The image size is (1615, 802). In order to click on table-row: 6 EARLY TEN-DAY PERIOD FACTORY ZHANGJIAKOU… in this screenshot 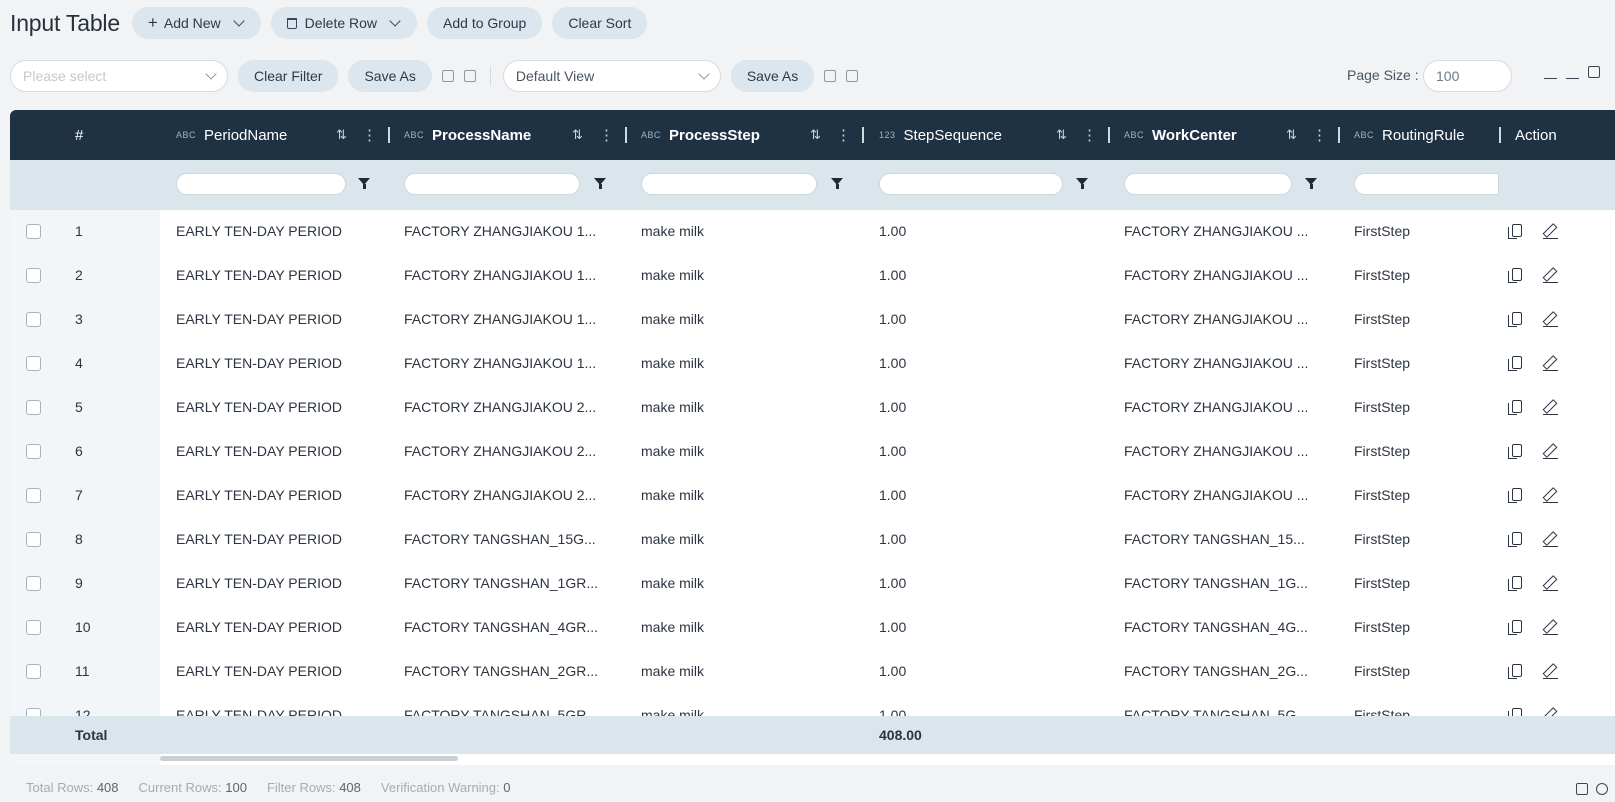, I will do `click(812, 452)`.